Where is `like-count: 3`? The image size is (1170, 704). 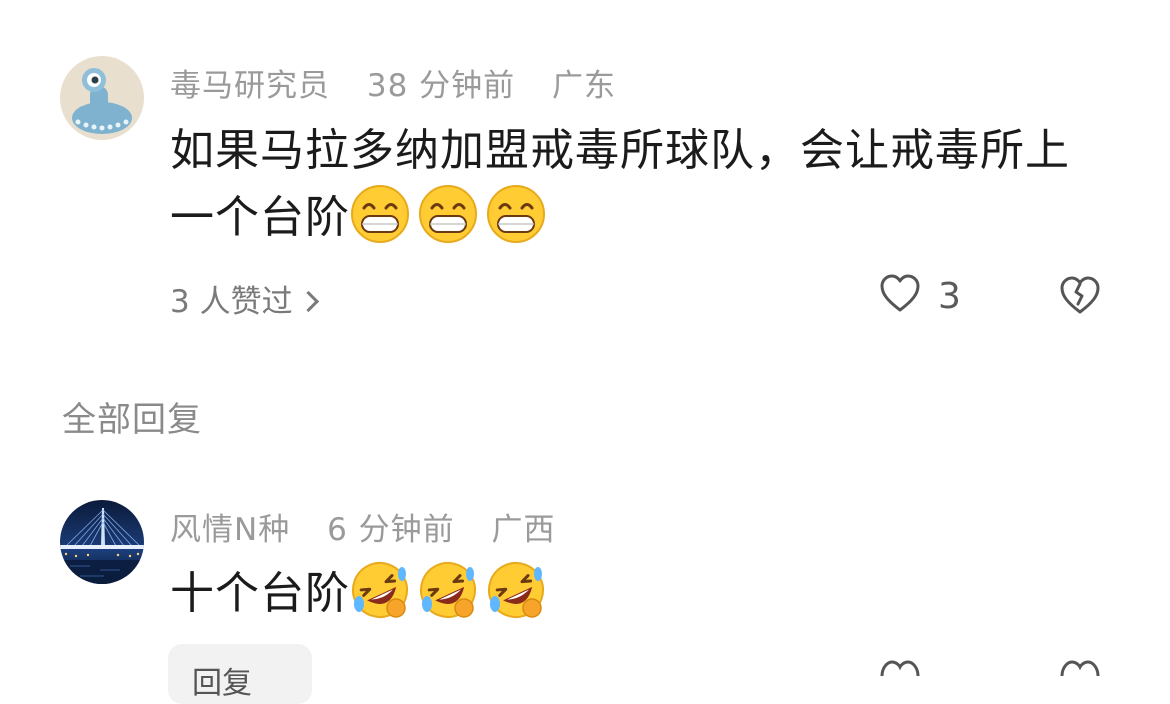 like-count: 3 is located at coordinates (949, 296).